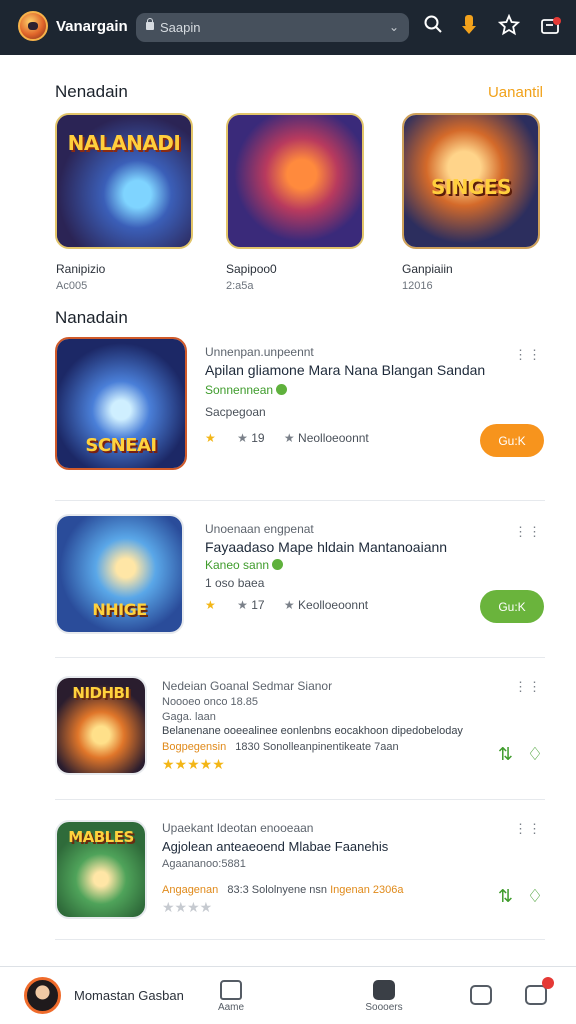 The height and width of the screenshot is (1024, 576). Describe the element at coordinates (150, 24) in the screenshot. I see `lock-icon` at that location.